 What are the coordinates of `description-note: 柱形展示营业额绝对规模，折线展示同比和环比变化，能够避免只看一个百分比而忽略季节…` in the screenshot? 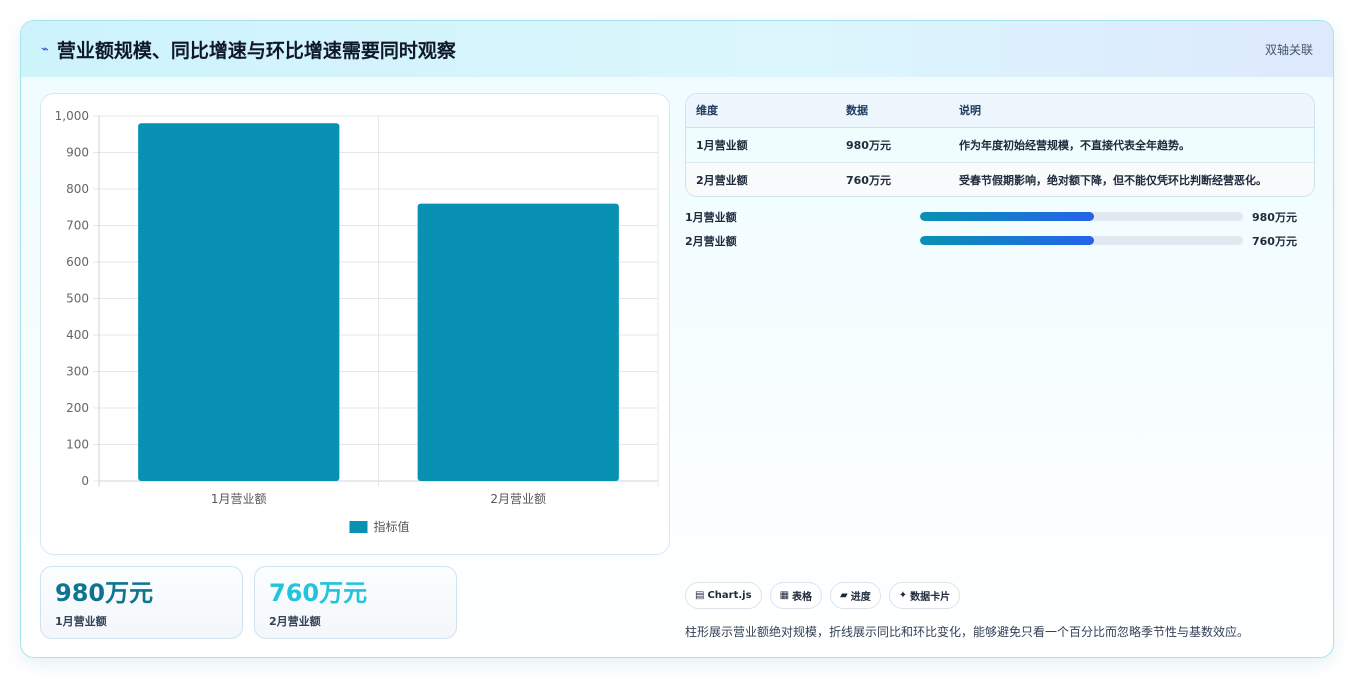 It's located at (967, 632).